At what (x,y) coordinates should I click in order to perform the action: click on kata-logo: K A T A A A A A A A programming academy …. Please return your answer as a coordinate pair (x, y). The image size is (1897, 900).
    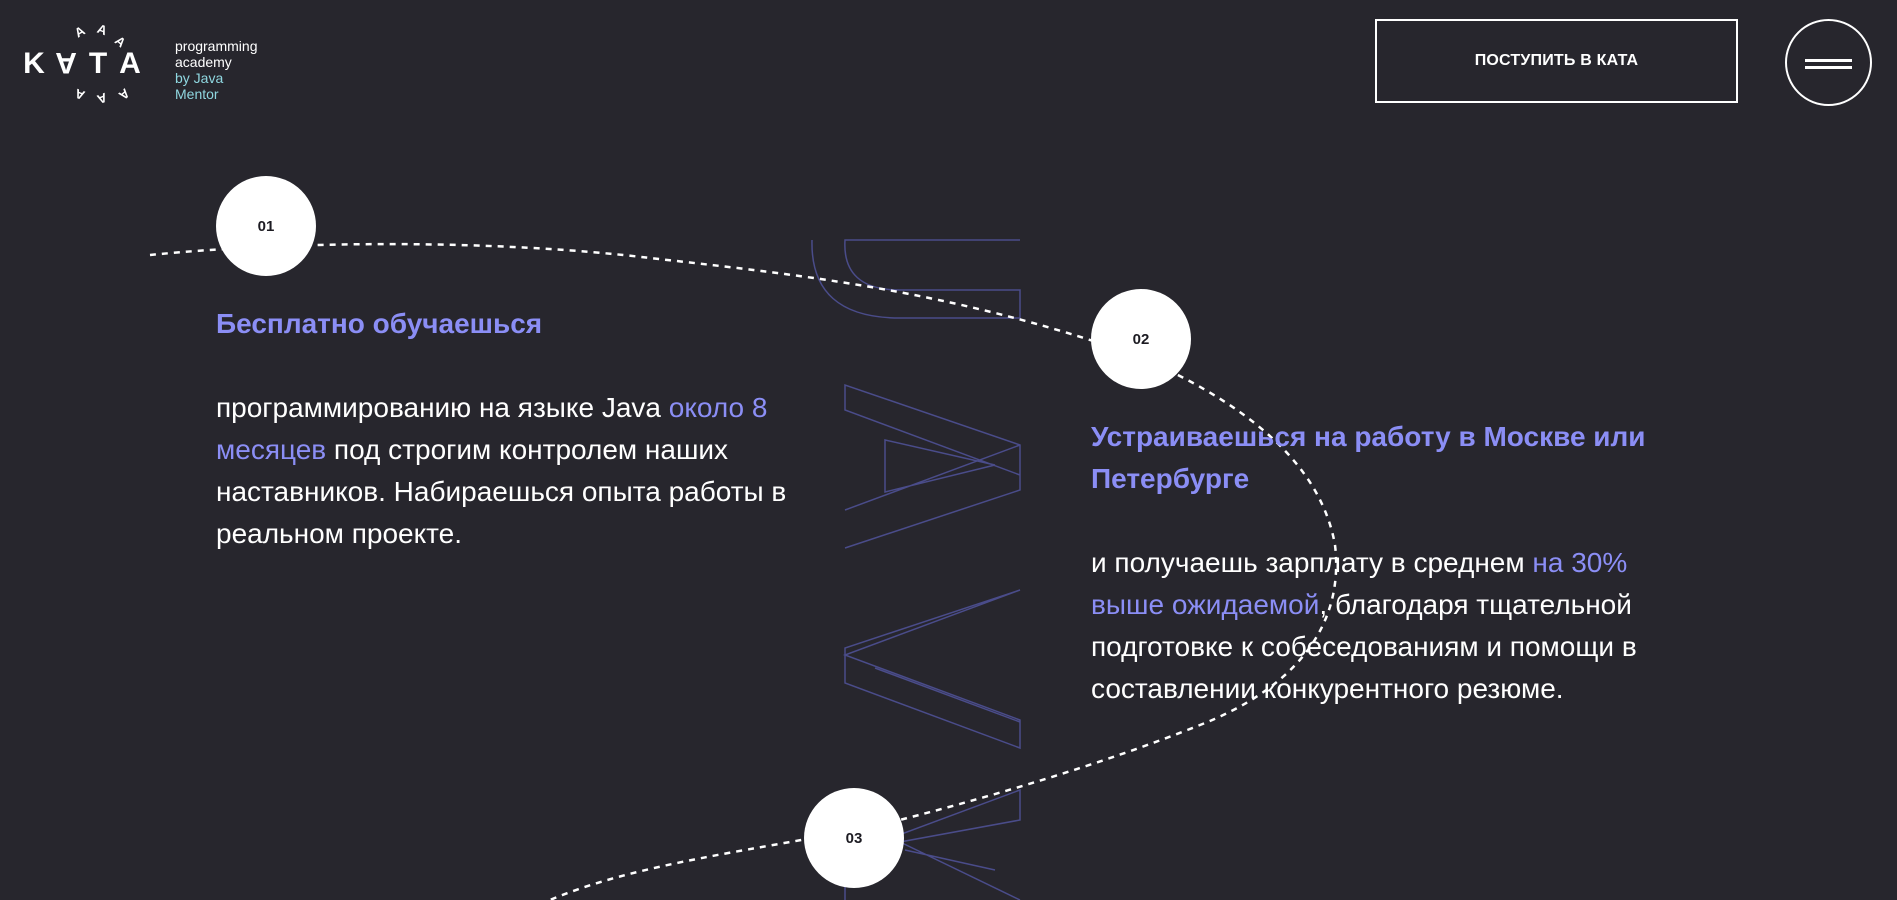
    Looking at the image, I should click on (140, 63).